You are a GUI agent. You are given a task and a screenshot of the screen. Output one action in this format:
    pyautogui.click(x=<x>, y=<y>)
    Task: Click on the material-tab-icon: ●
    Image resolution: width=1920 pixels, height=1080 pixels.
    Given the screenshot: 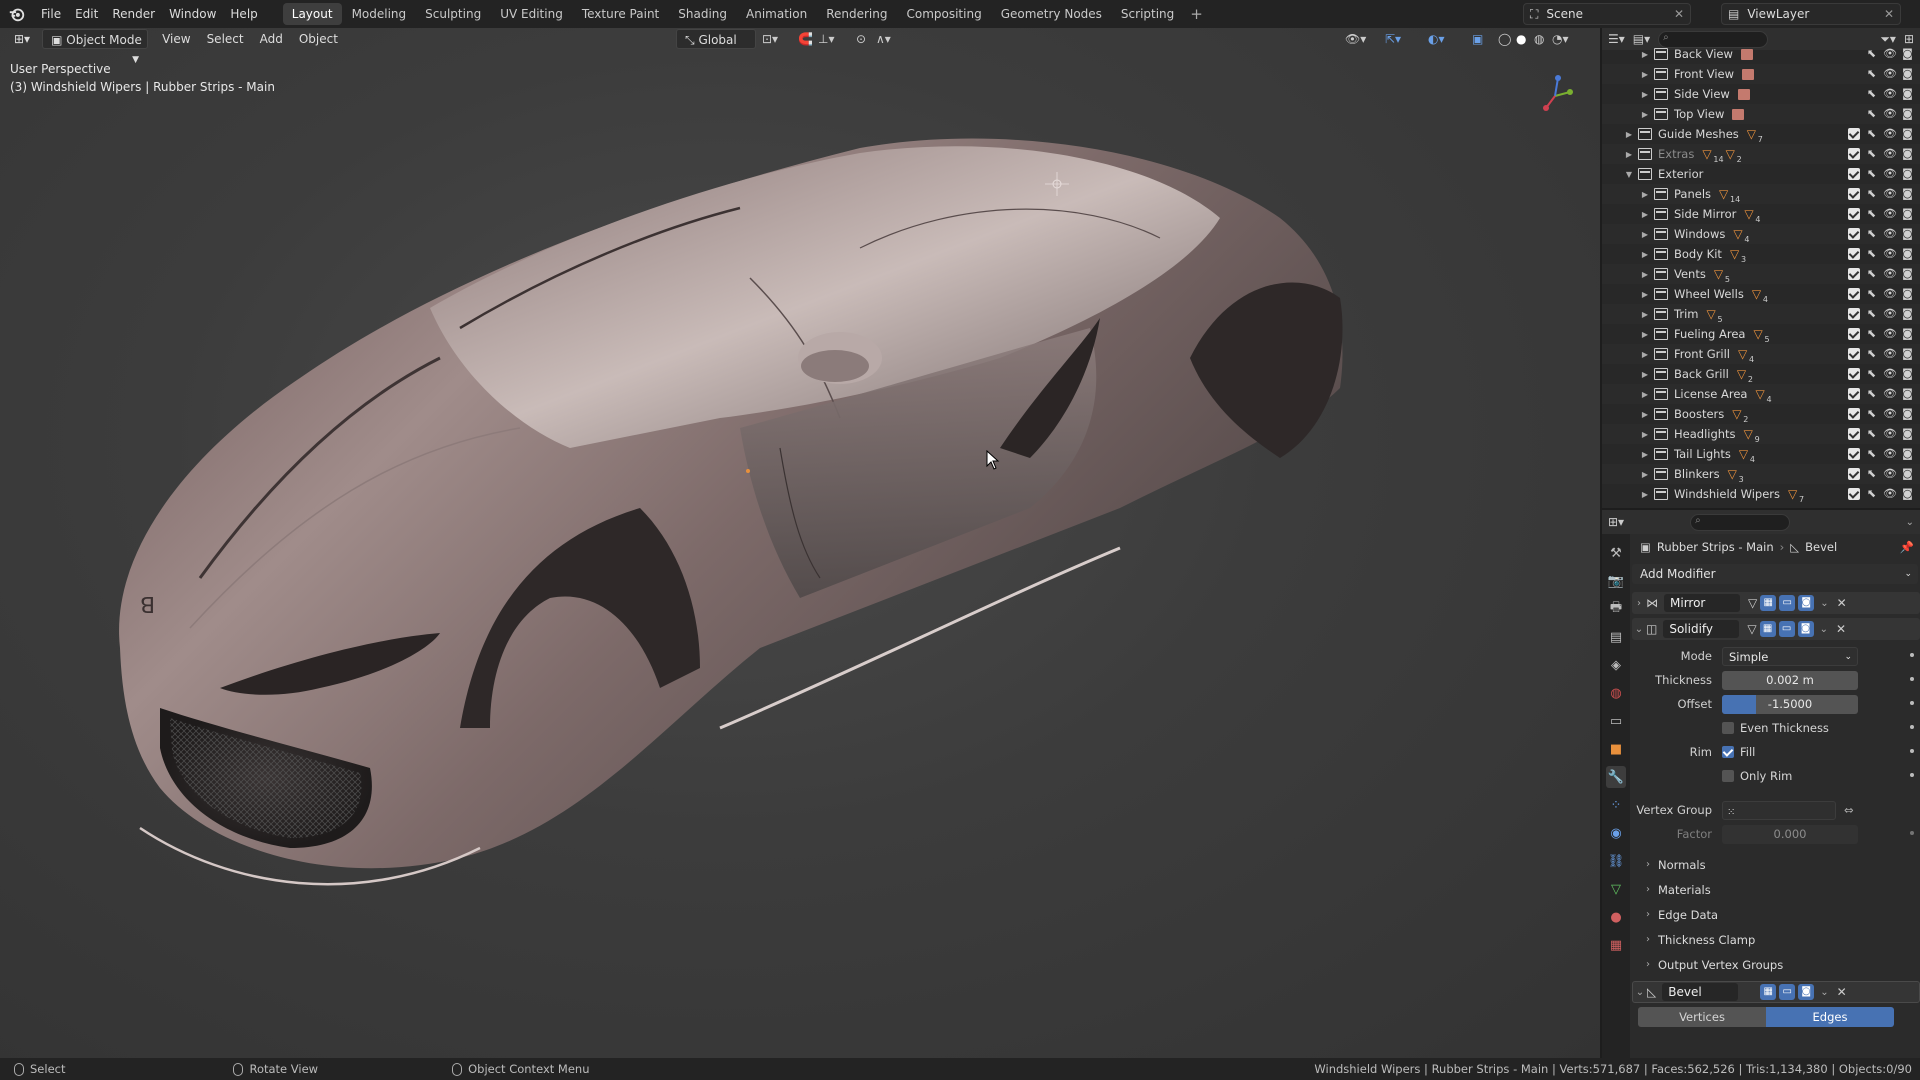 What is the action you would take?
    pyautogui.click(x=1616, y=917)
    